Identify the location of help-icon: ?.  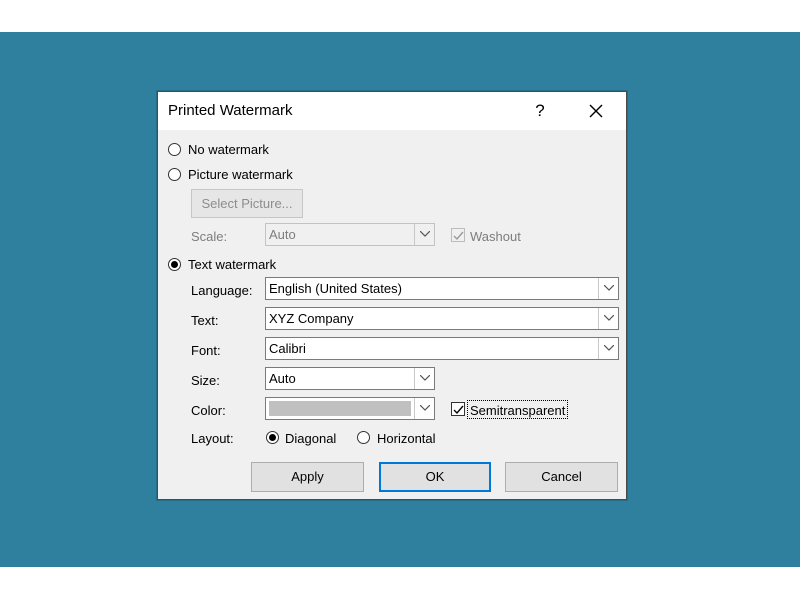
(540, 110).